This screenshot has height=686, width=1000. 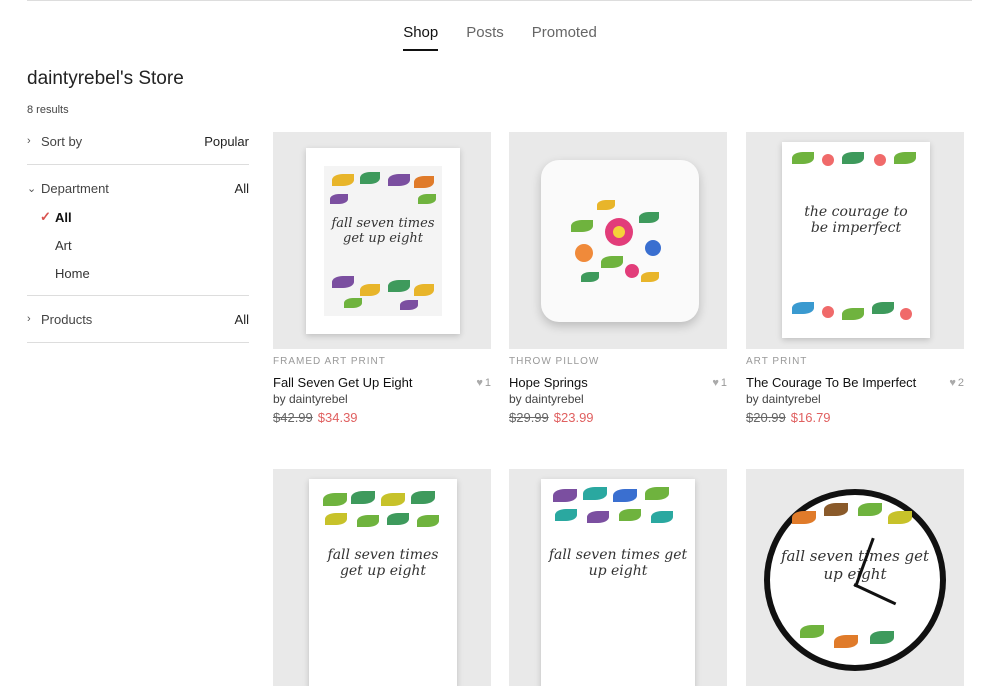 What do you see at coordinates (62, 141) in the screenshot?
I see `sort-by-label: Sort by` at bounding box center [62, 141].